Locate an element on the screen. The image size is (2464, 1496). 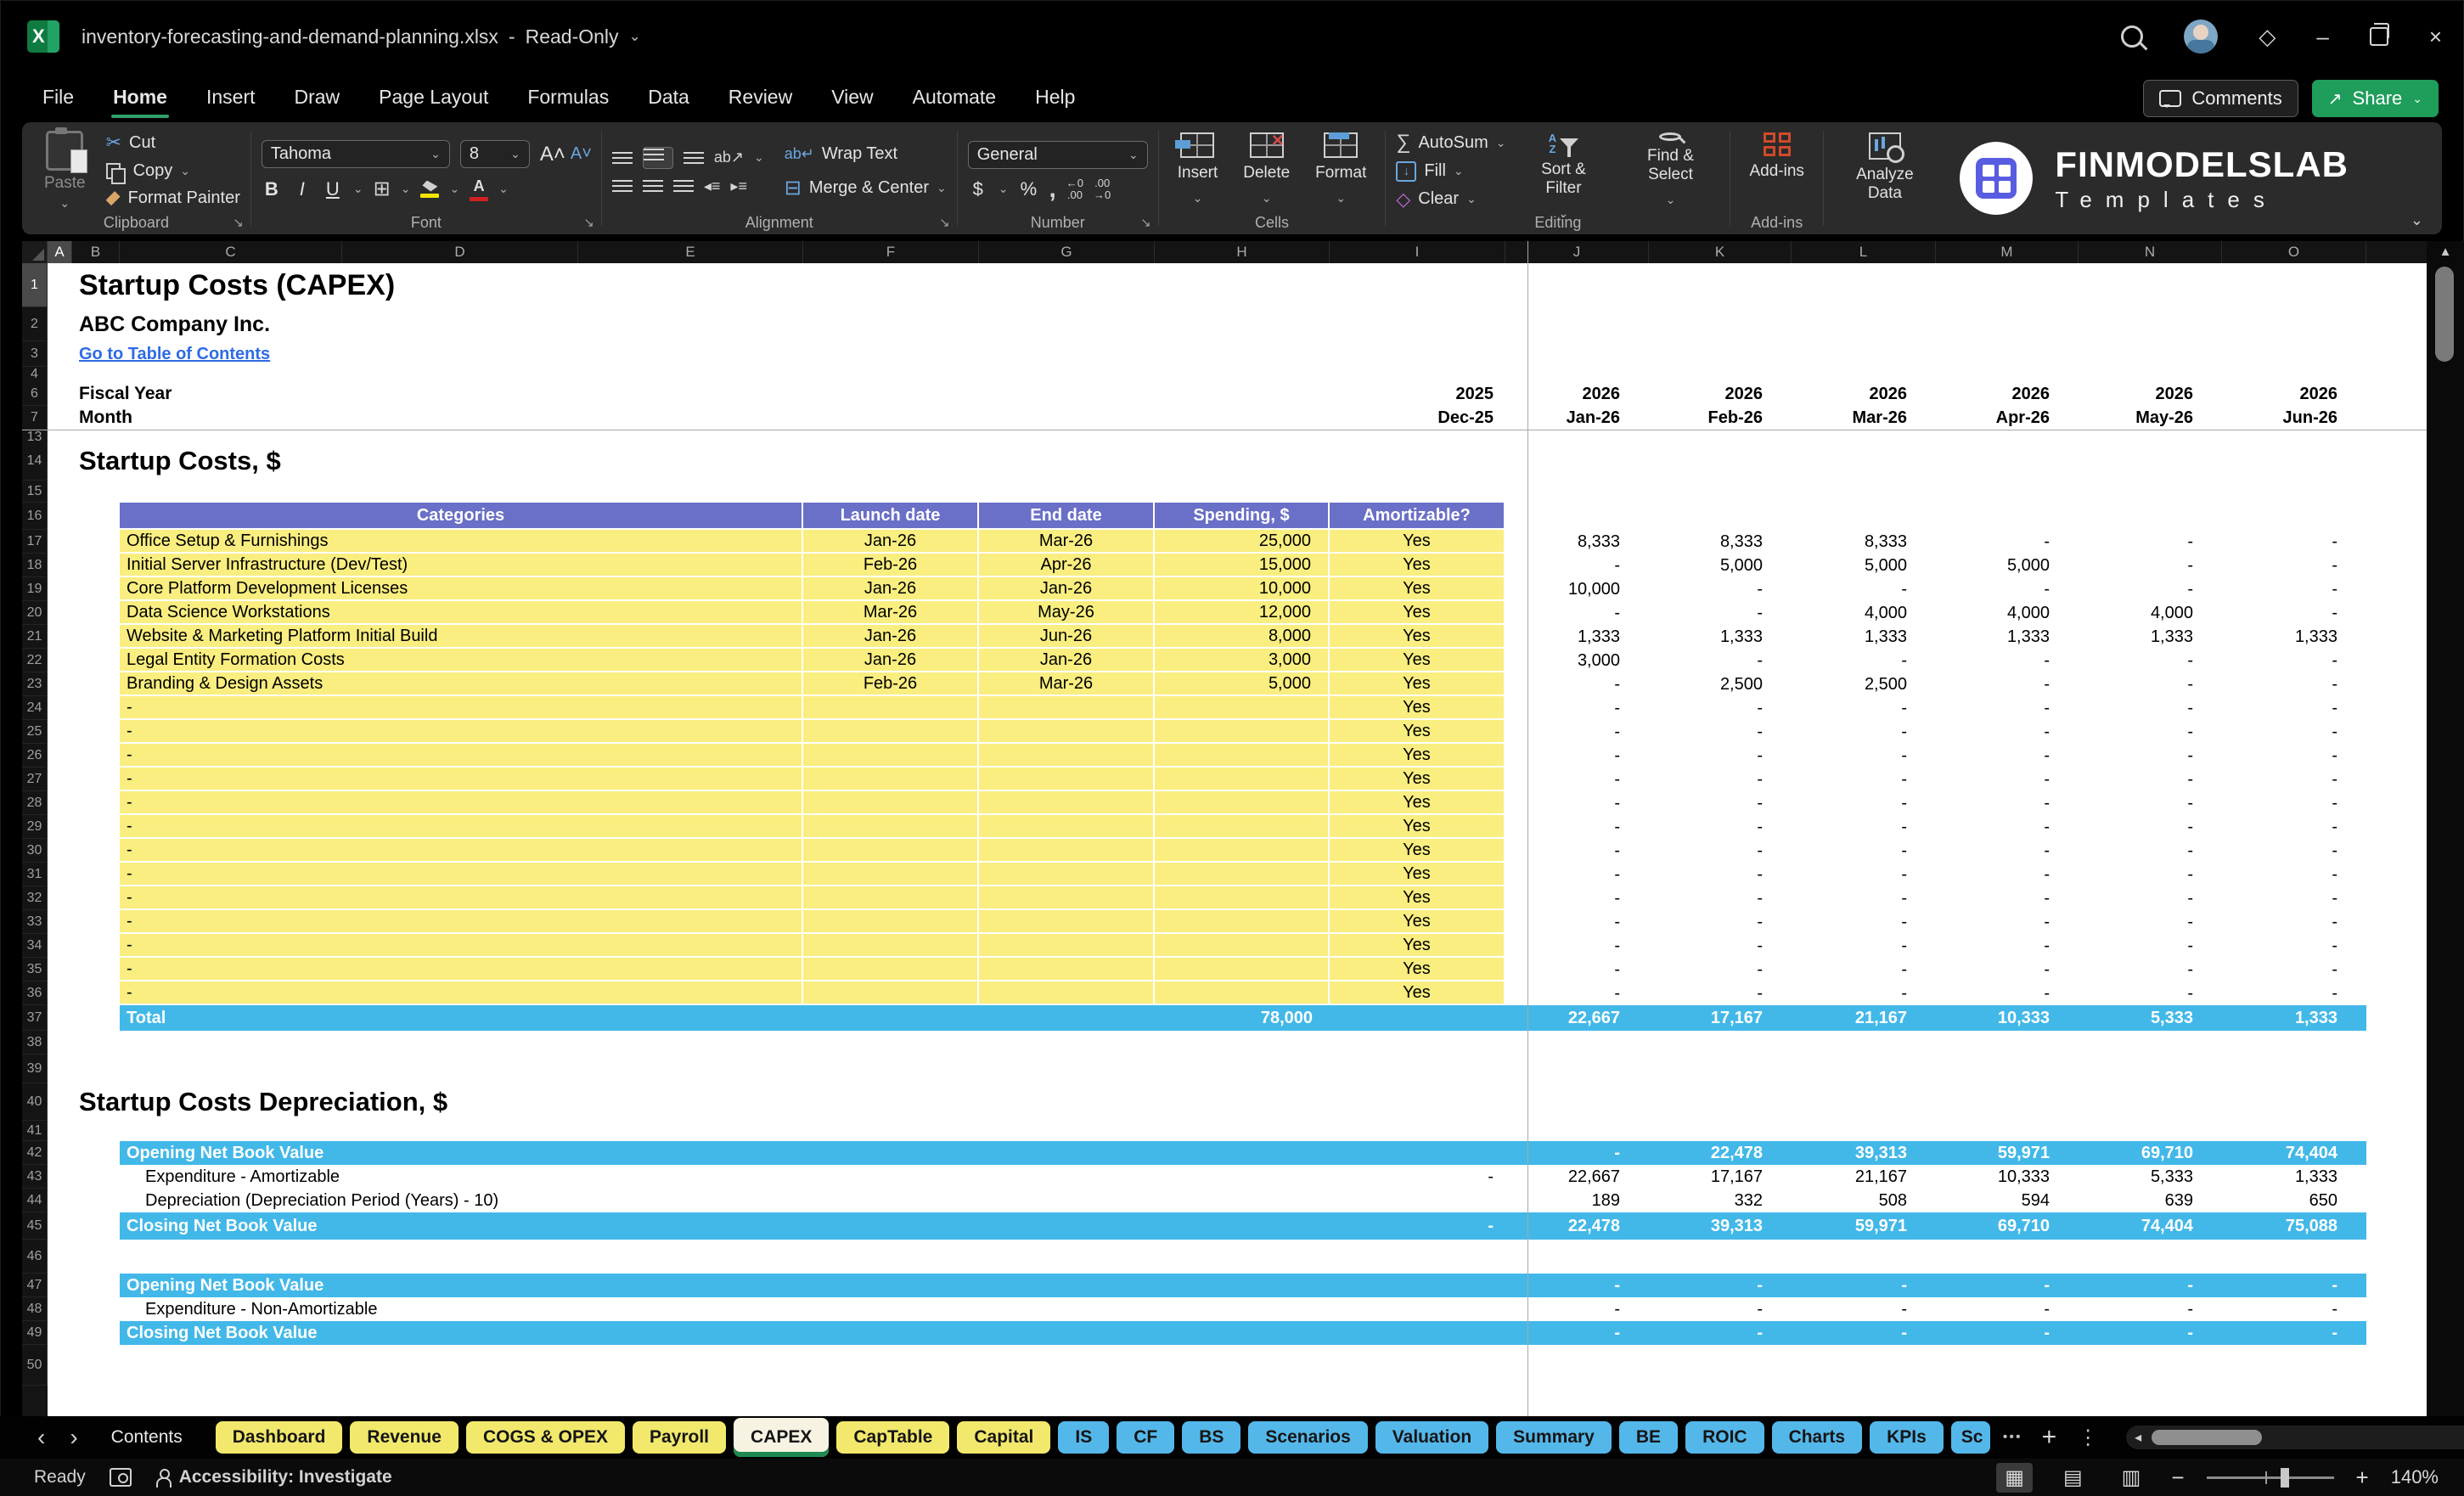
cell: 2025 is located at coordinates (1417, 394).